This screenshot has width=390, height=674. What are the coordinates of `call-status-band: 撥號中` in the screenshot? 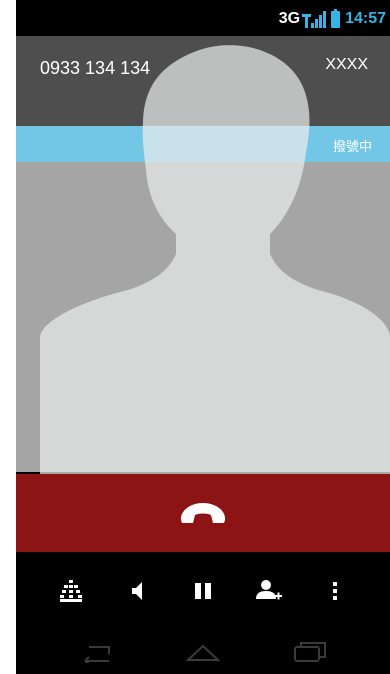 It's located at (203, 144).